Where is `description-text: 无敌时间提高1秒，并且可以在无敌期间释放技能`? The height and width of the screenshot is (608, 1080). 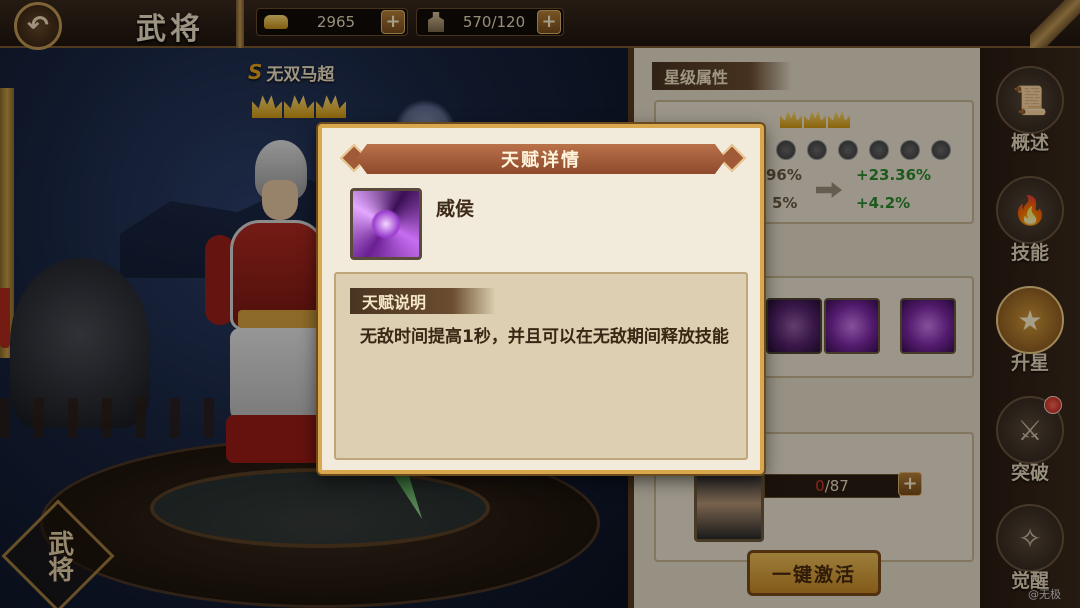 description-text: 无敌时间提高1秒，并且可以在无敌期间释放技能 is located at coordinates (544, 337).